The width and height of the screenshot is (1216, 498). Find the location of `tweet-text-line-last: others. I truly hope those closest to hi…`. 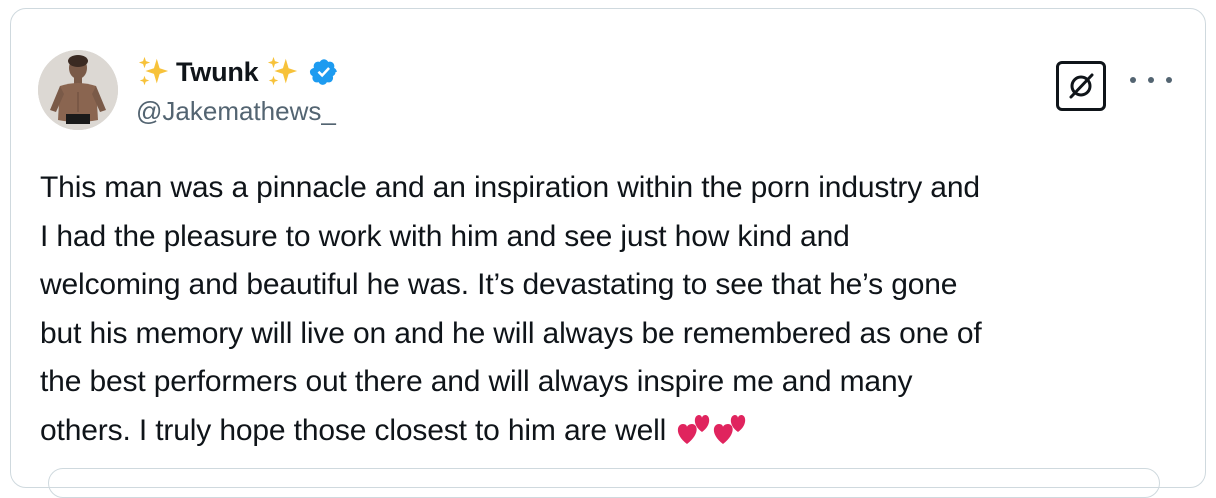

tweet-text-line-last: others. I truly hope those closest to hi… is located at coordinates (605, 434).